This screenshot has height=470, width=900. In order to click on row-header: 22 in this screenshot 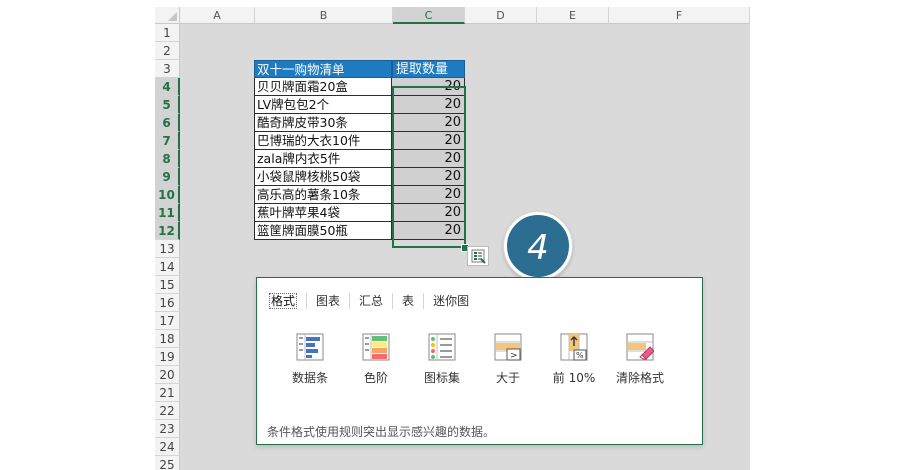, I will do `click(167, 411)`.